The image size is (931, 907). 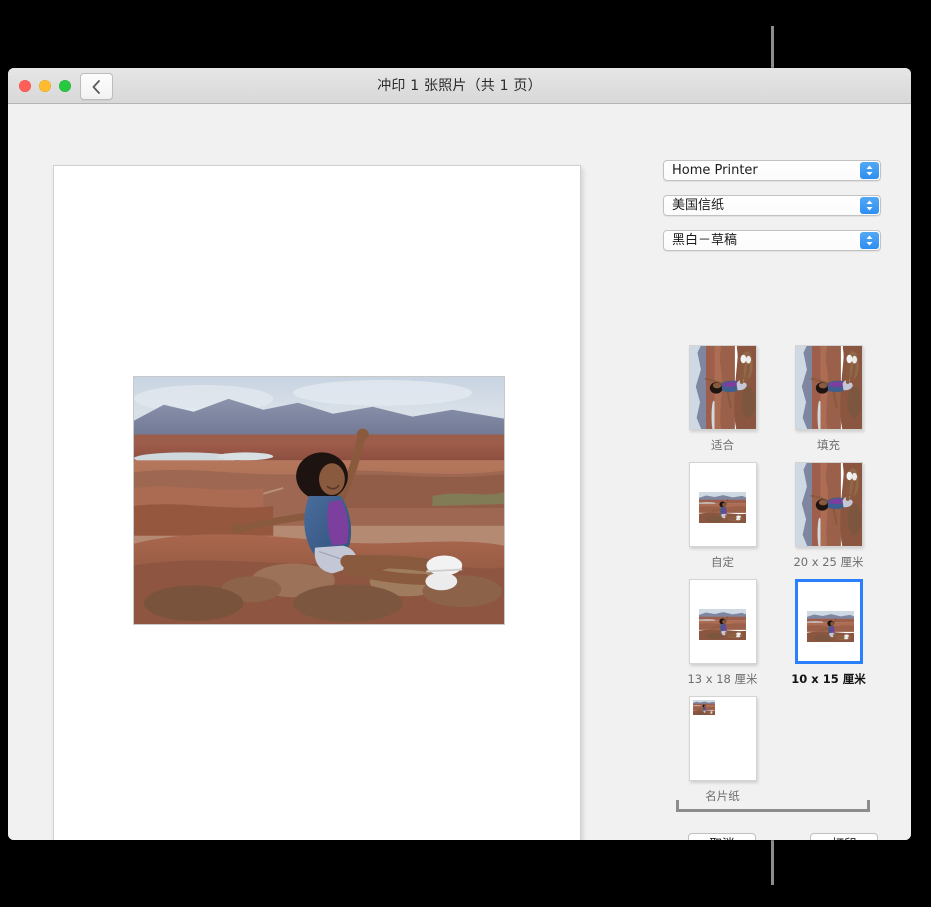 What do you see at coordinates (828, 445) in the screenshot?
I see `layout-option-label: 填充` at bounding box center [828, 445].